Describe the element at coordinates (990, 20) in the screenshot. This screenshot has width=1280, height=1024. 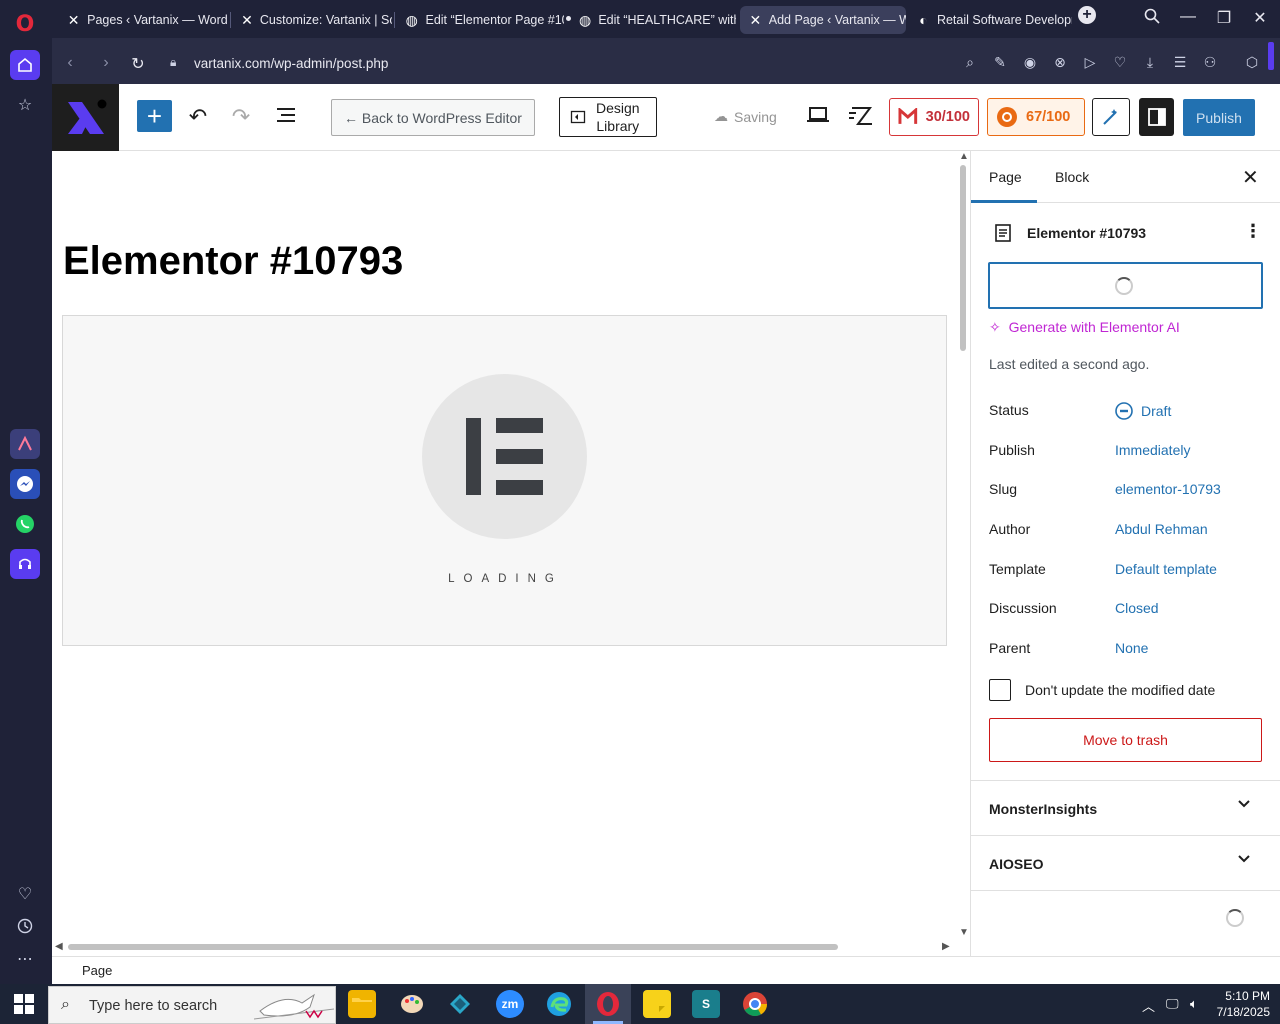
I see `tab-retail-software: ◐ Retail Software Developm` at that location.